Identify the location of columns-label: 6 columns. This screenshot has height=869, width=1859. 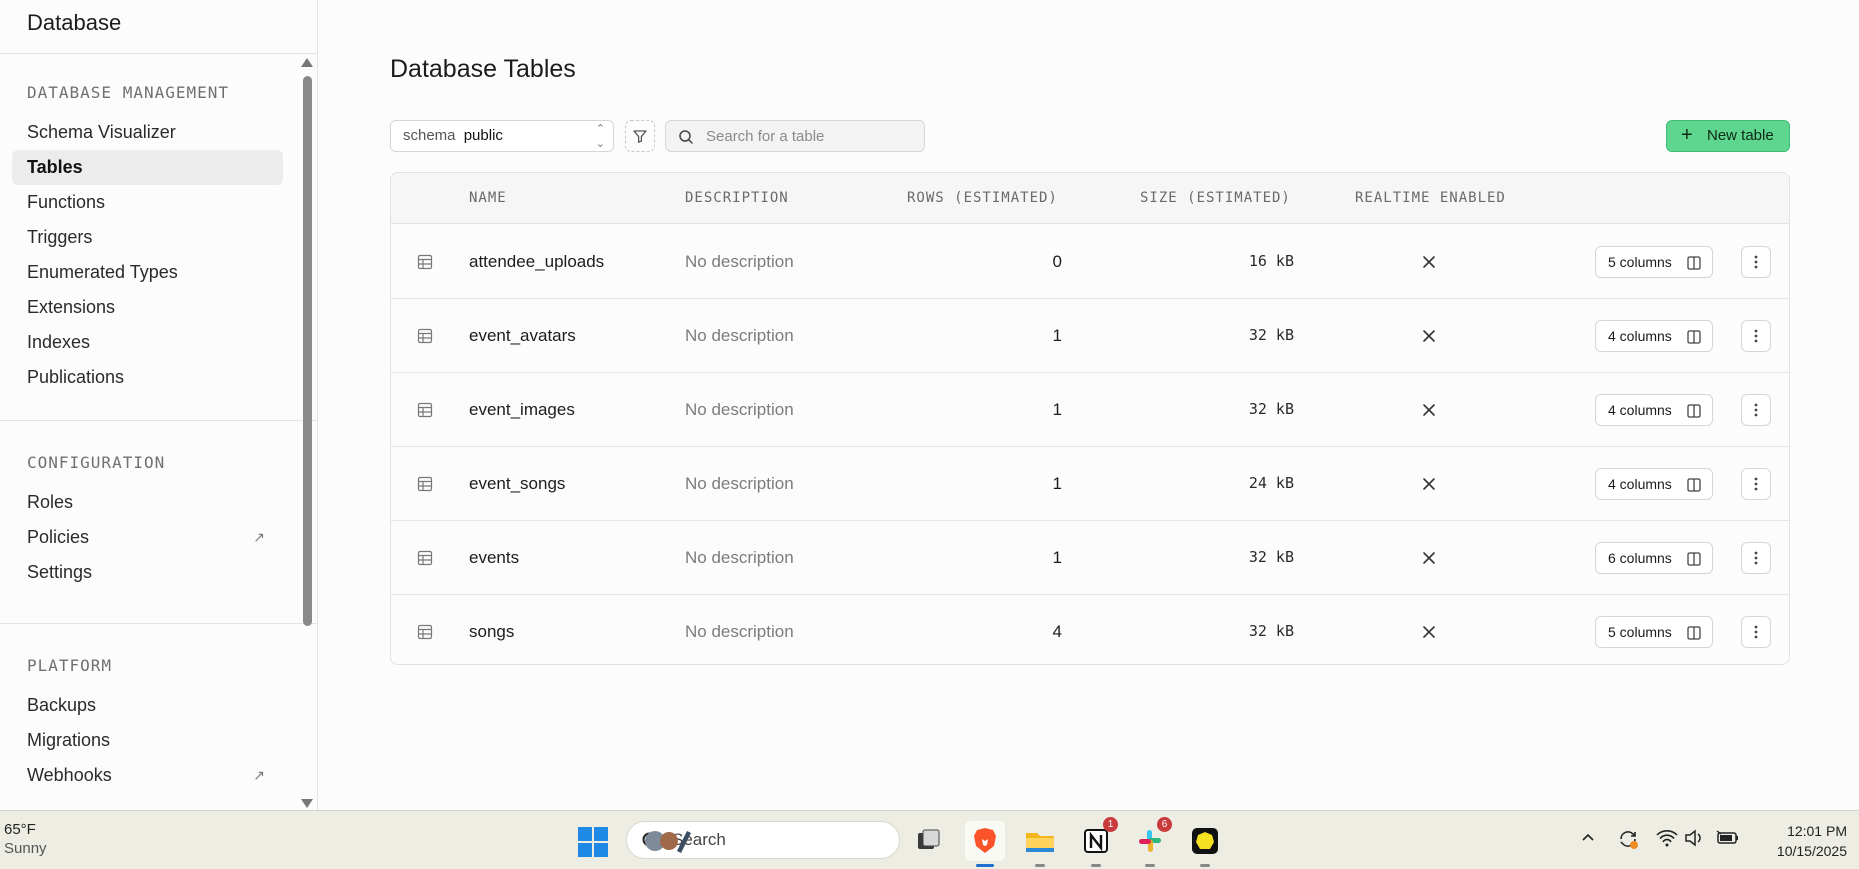
(1640, 558).